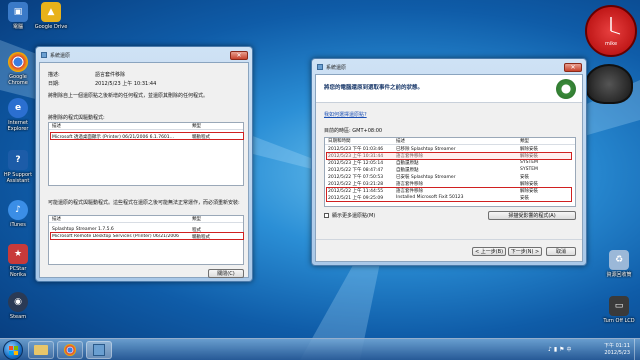 This screenshot has height=360, width=640. Describe the element at coordinates (18, 12) in the screenshot. I see `computer-icon: ▣` at that location.